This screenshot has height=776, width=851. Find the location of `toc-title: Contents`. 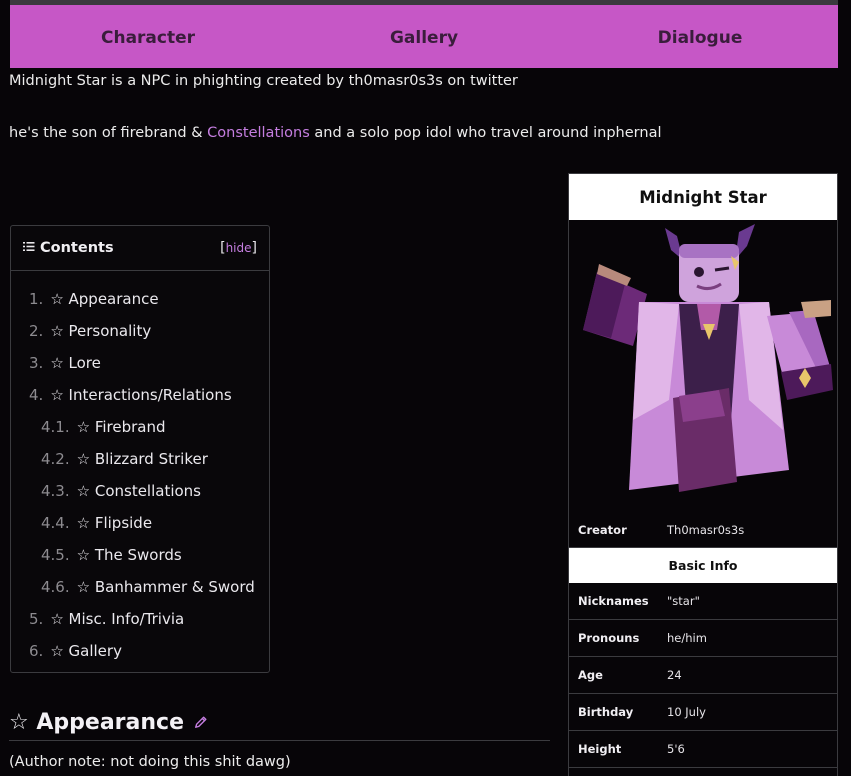

toc-title: Contents is located at coordinates (77, 248).